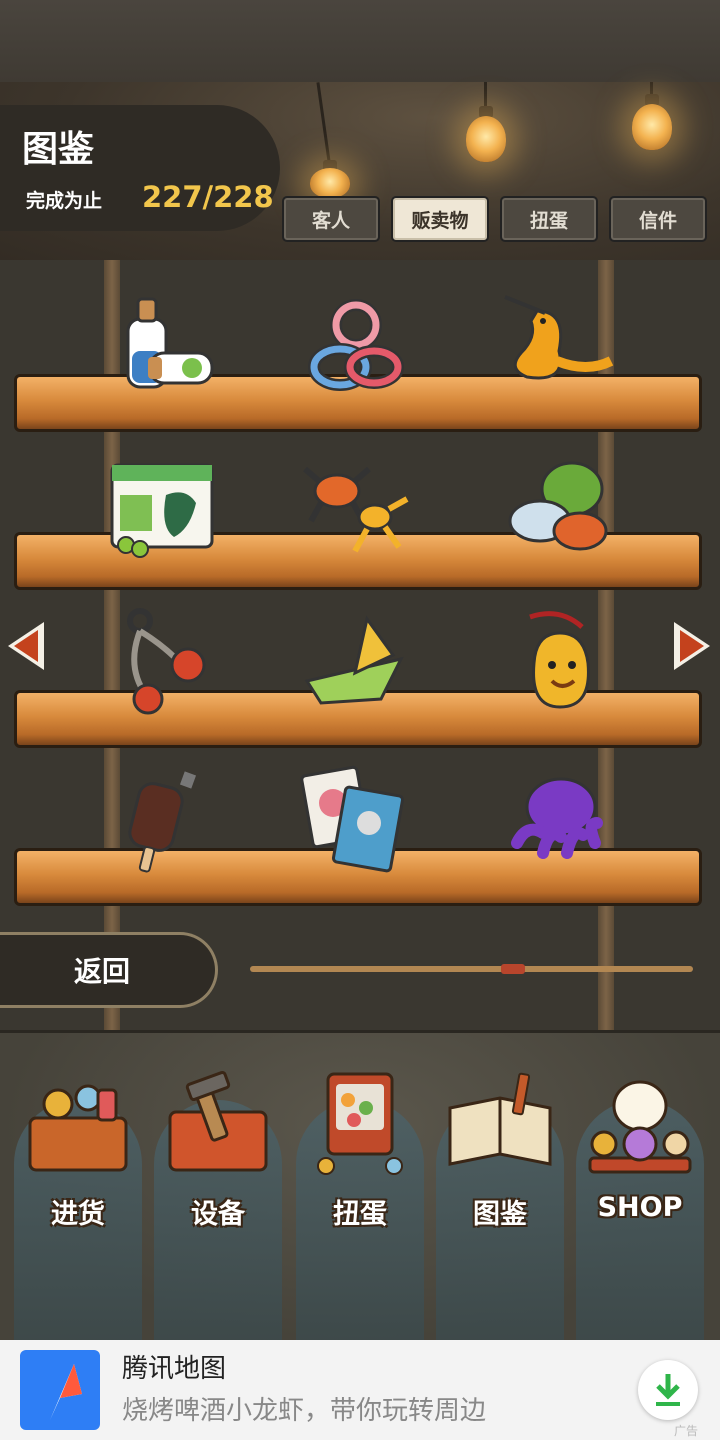 This screenshot has height=1440, width=720. What do you see at coordinates (658, 219) in the screenshot?
I see `tab-letters: 信件` at bounding box center [658, 219].